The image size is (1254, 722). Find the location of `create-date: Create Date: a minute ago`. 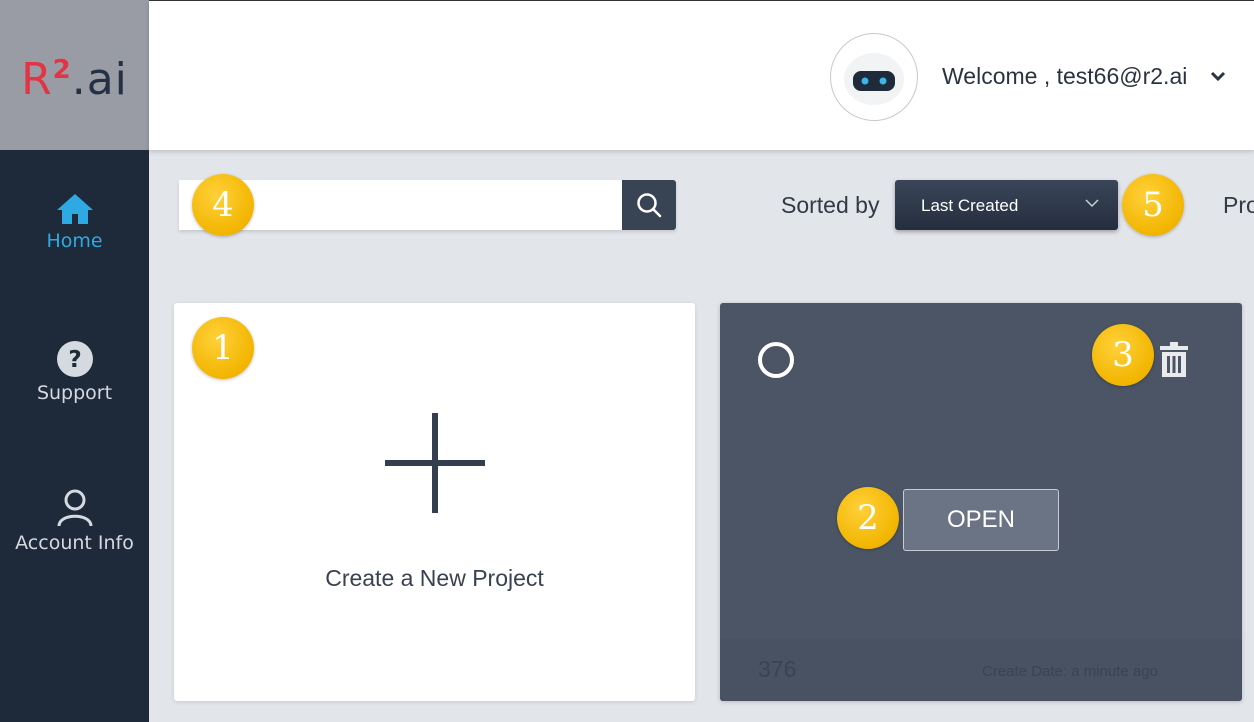

create-date: Create Date: a minute ago is located at coordinates (1070, 671).